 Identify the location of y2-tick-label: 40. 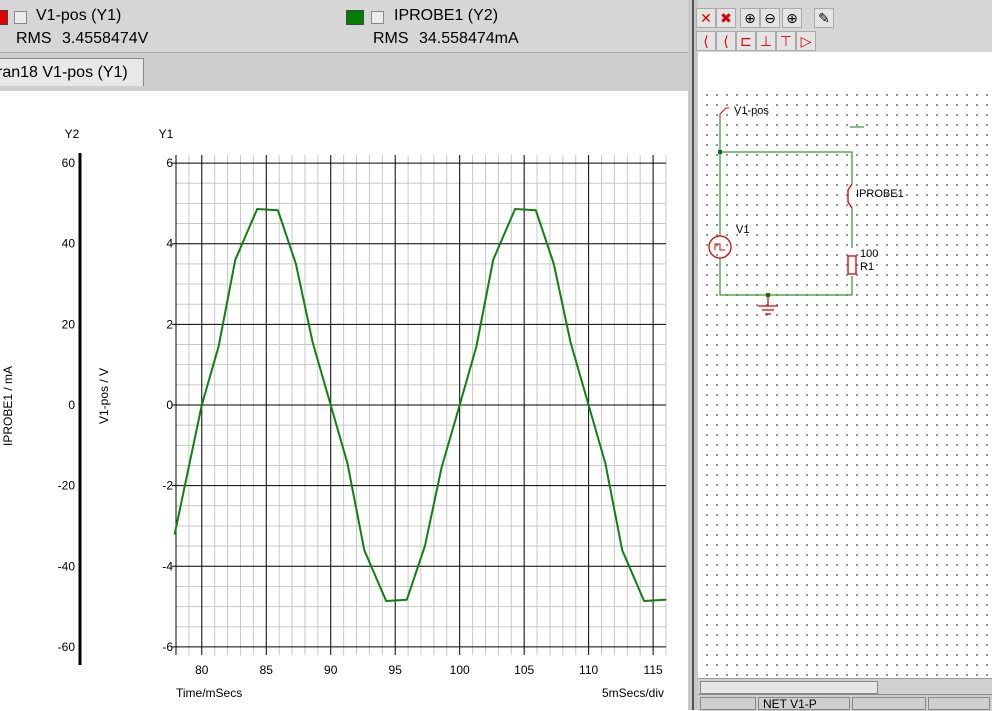
(69, 244).